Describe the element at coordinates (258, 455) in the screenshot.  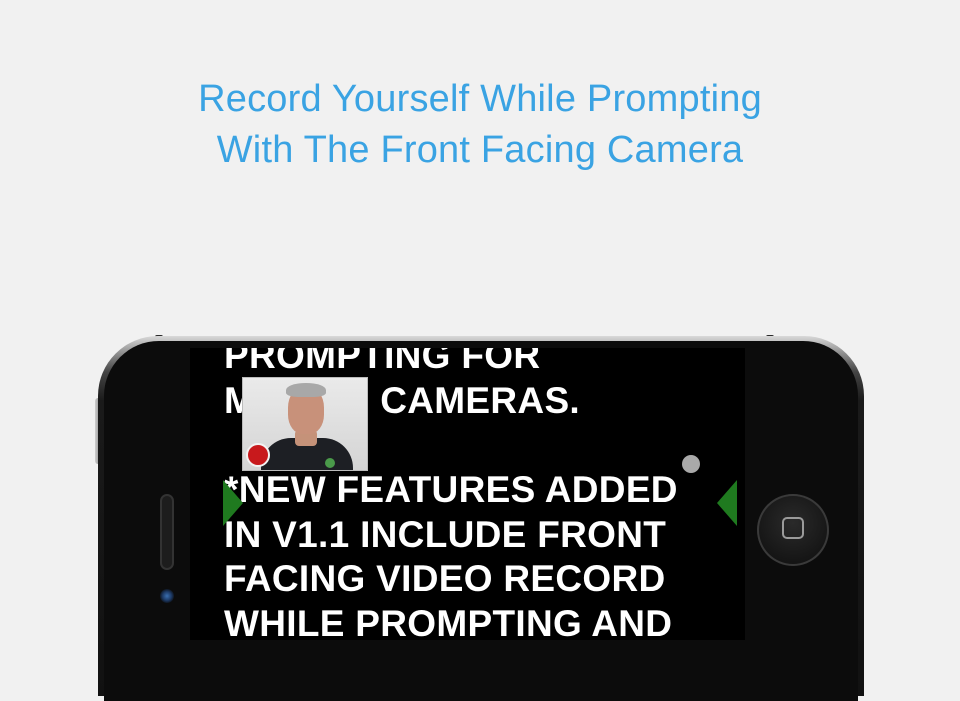
I see `record-button` at that location.